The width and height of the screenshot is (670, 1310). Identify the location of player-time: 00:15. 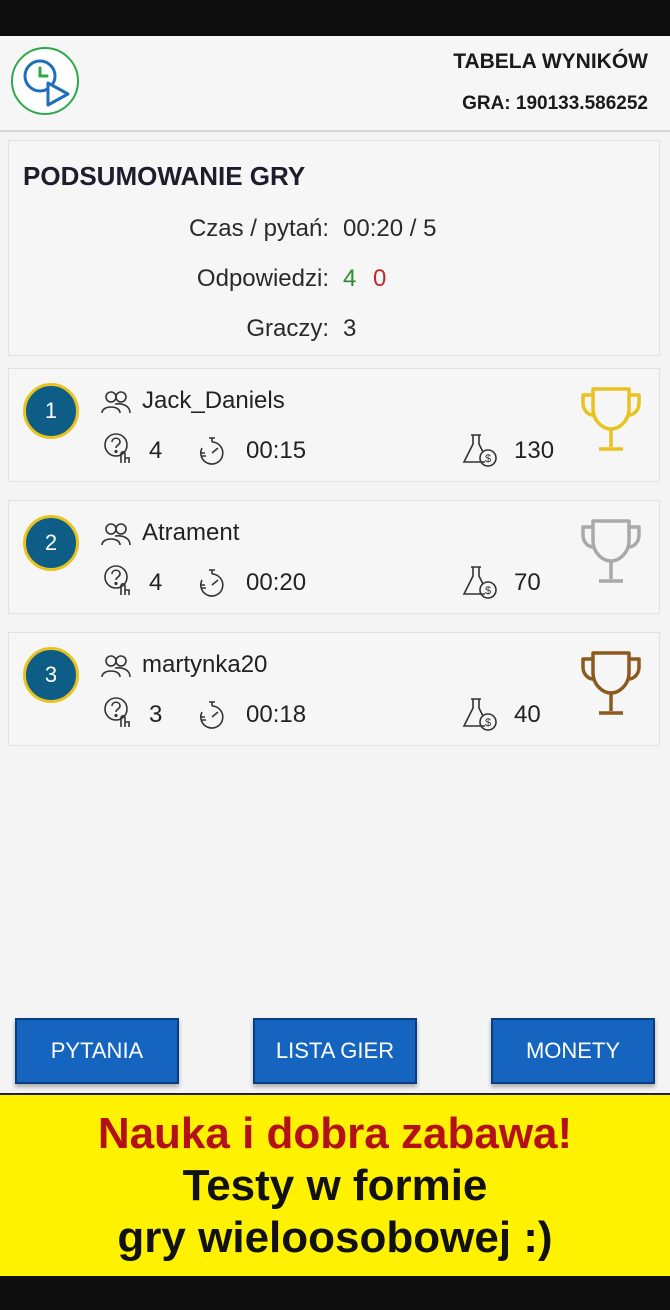
(276, 450).